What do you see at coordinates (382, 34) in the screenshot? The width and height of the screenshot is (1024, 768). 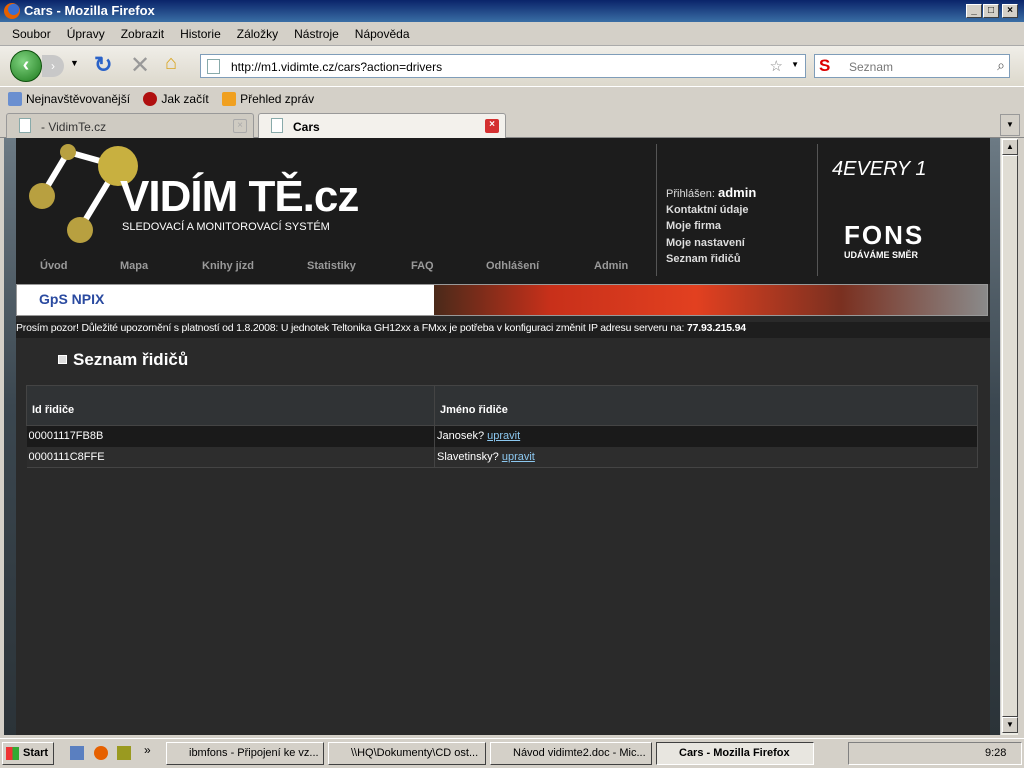 I see `menu-napoveda: Nápověda` at bounding box center [382, 34].